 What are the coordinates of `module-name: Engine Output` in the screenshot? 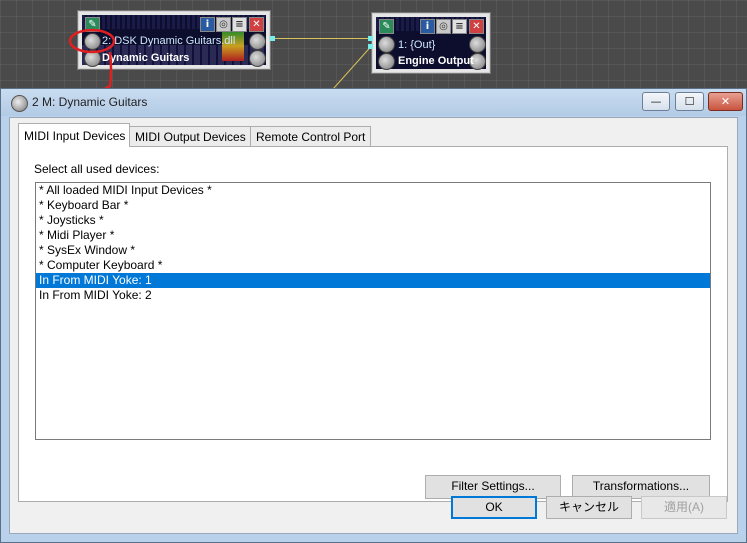 It's located at (436, 61).